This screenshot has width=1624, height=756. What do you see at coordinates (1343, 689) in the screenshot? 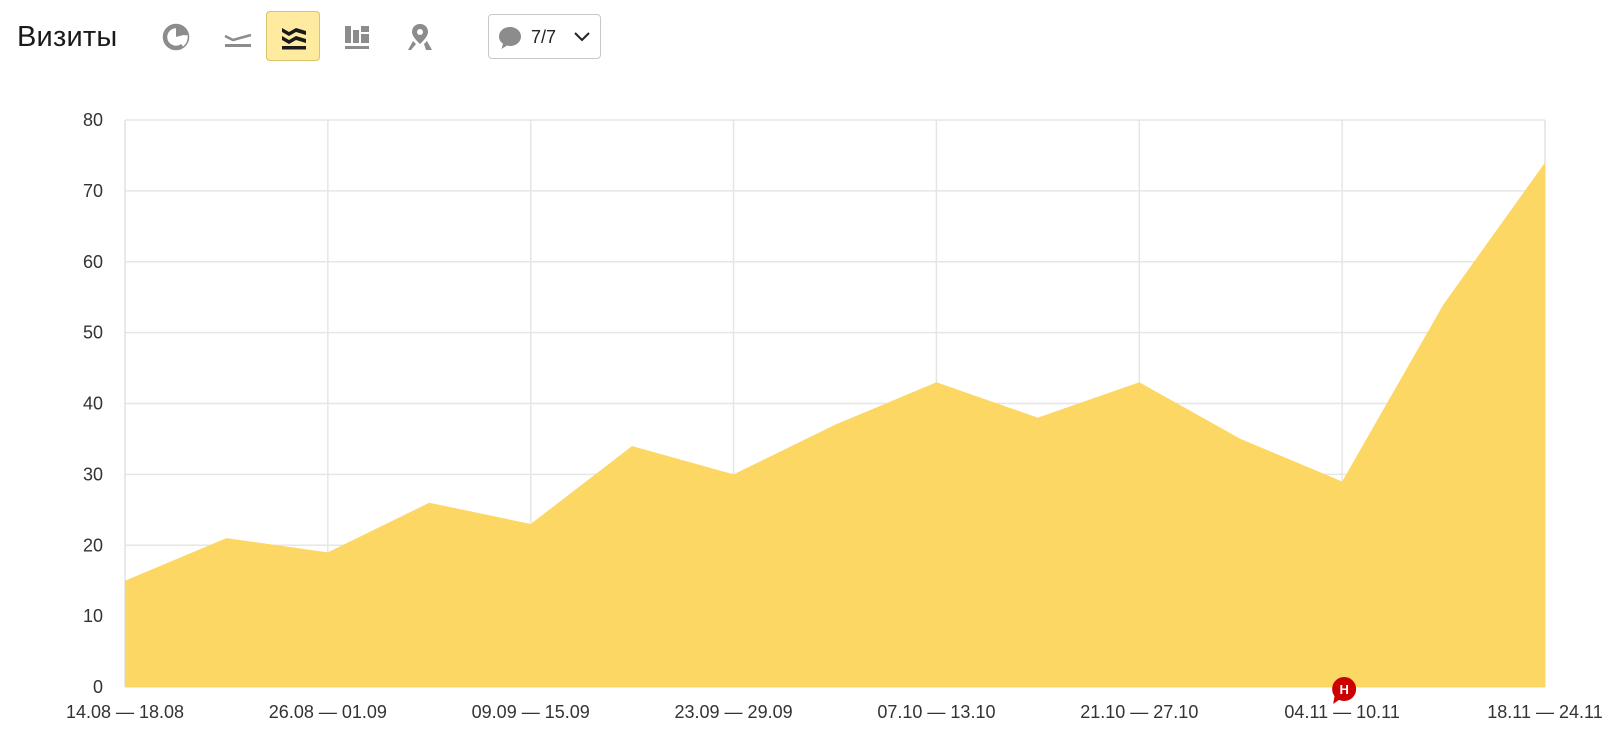
I see `annotation-marker-label: Н` at bounding box center [1343, 689].